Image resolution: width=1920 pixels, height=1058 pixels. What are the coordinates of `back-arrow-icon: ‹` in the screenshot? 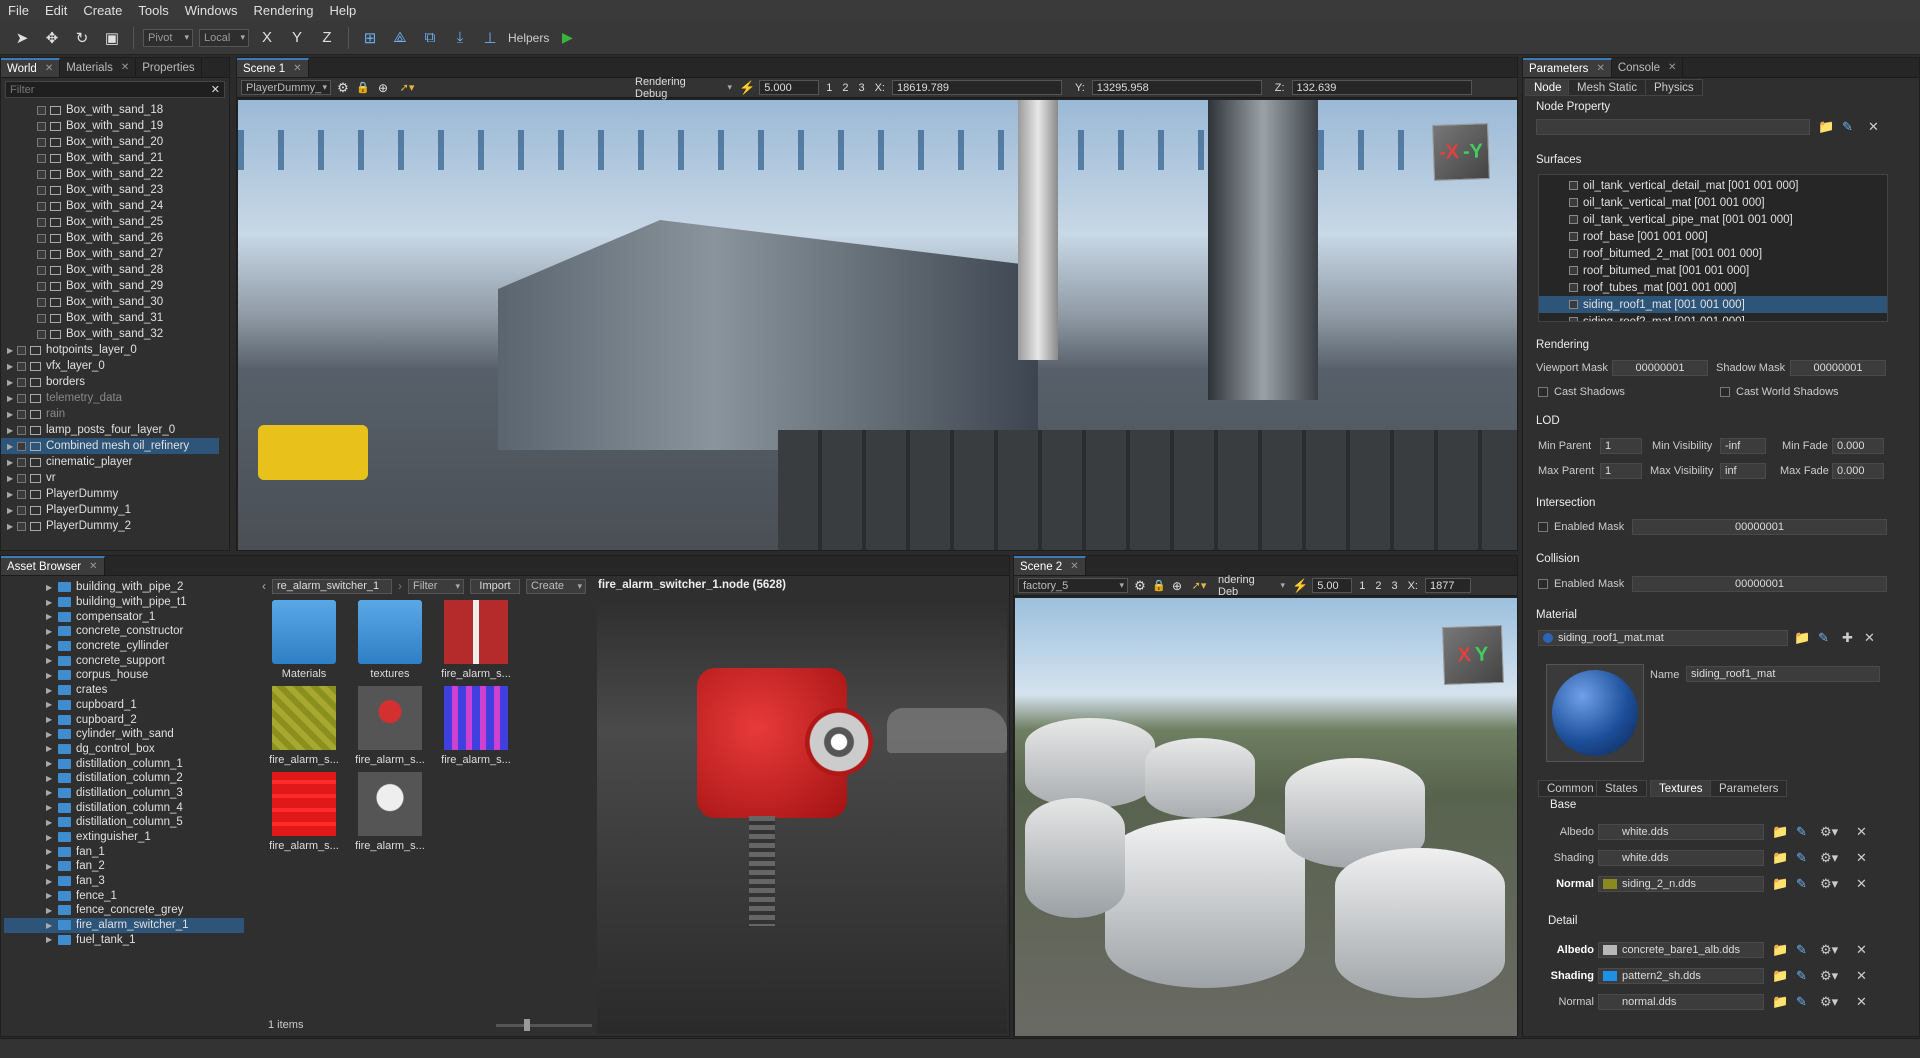 It's located at (264, 586).